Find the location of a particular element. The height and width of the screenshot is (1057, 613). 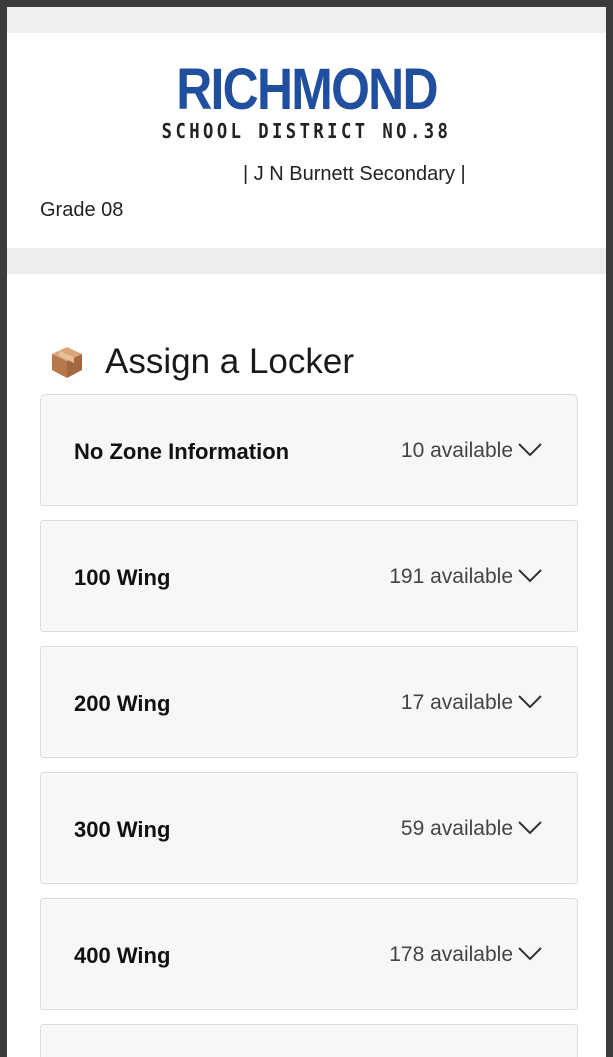

school-name: | J N Burnett Secondary | is located at coordinates (354, 174).